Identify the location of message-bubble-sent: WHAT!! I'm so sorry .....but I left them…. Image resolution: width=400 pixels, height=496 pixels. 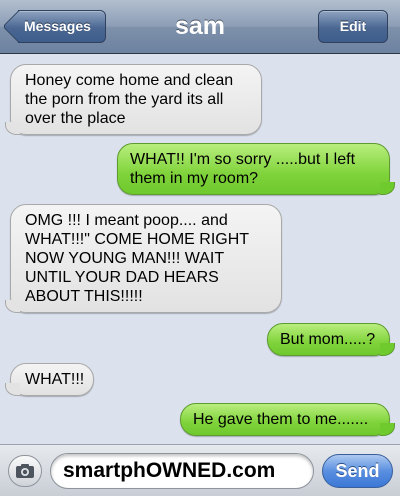
(256, 169).